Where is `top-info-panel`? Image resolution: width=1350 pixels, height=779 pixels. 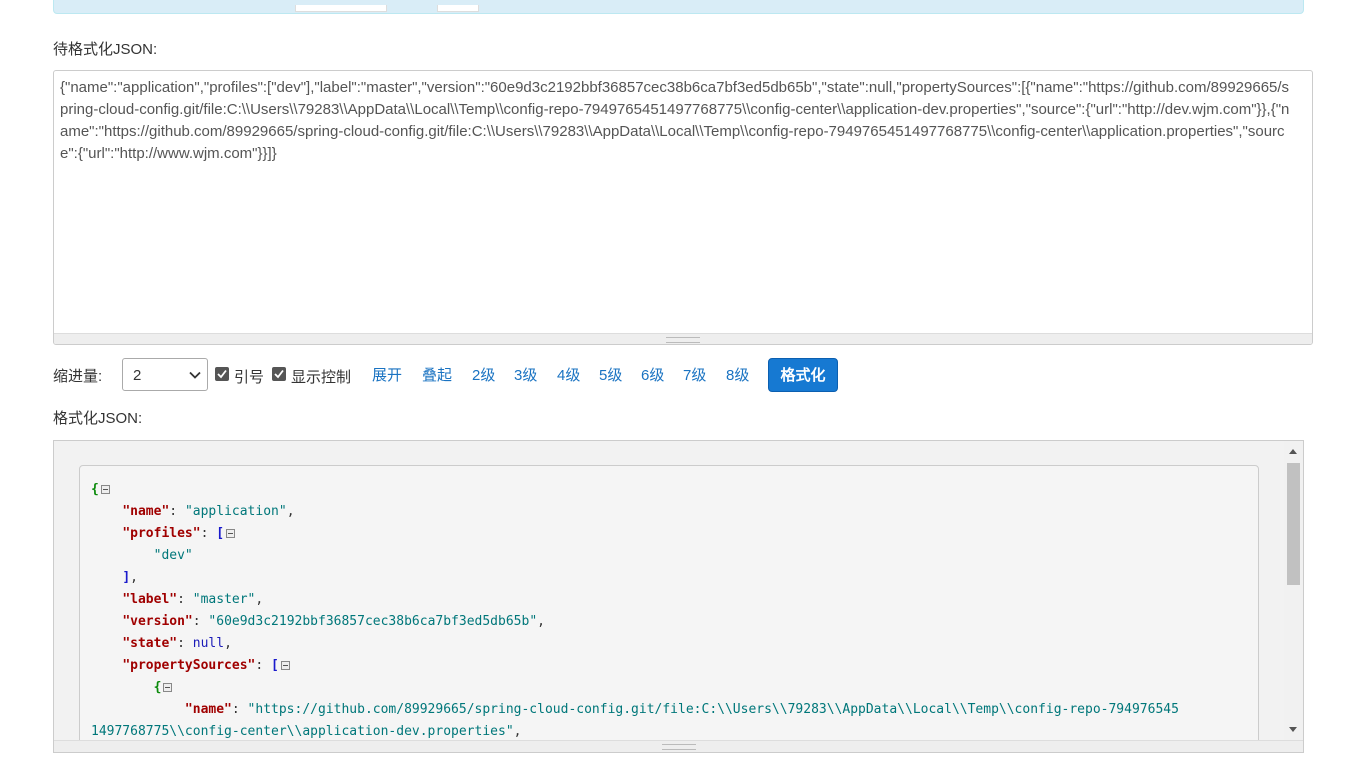 top-info-panel is located at coordinates (678, 7).